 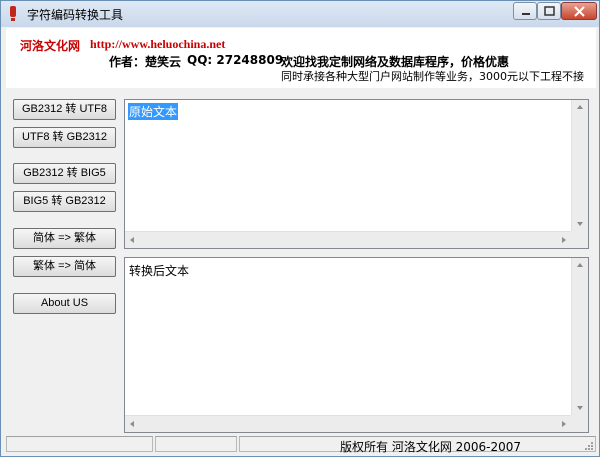 What do you see at coordinates (300, 14) in the screenshot?
I see `title-bar: 字符编码转换工具` at bounding box center [300, 14].